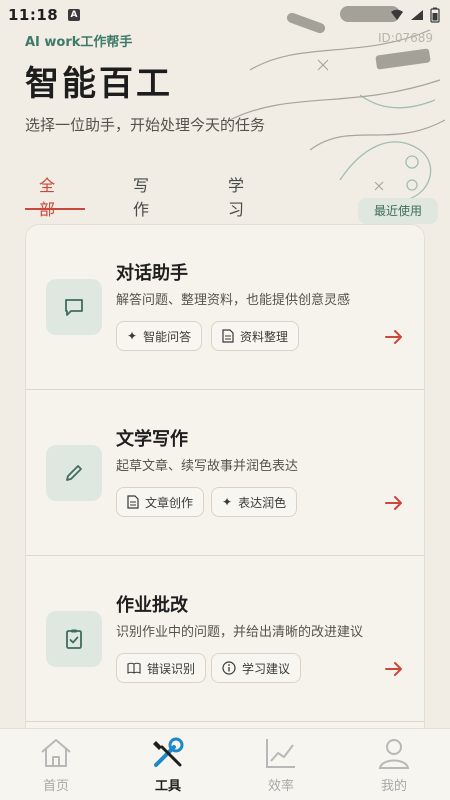 The height and width of the screenshot is (800, 450). What do you see at coordinates (169, 502) in the screenshot?
I see `chip-label: 文章创作` at bounding box center [169, 502].